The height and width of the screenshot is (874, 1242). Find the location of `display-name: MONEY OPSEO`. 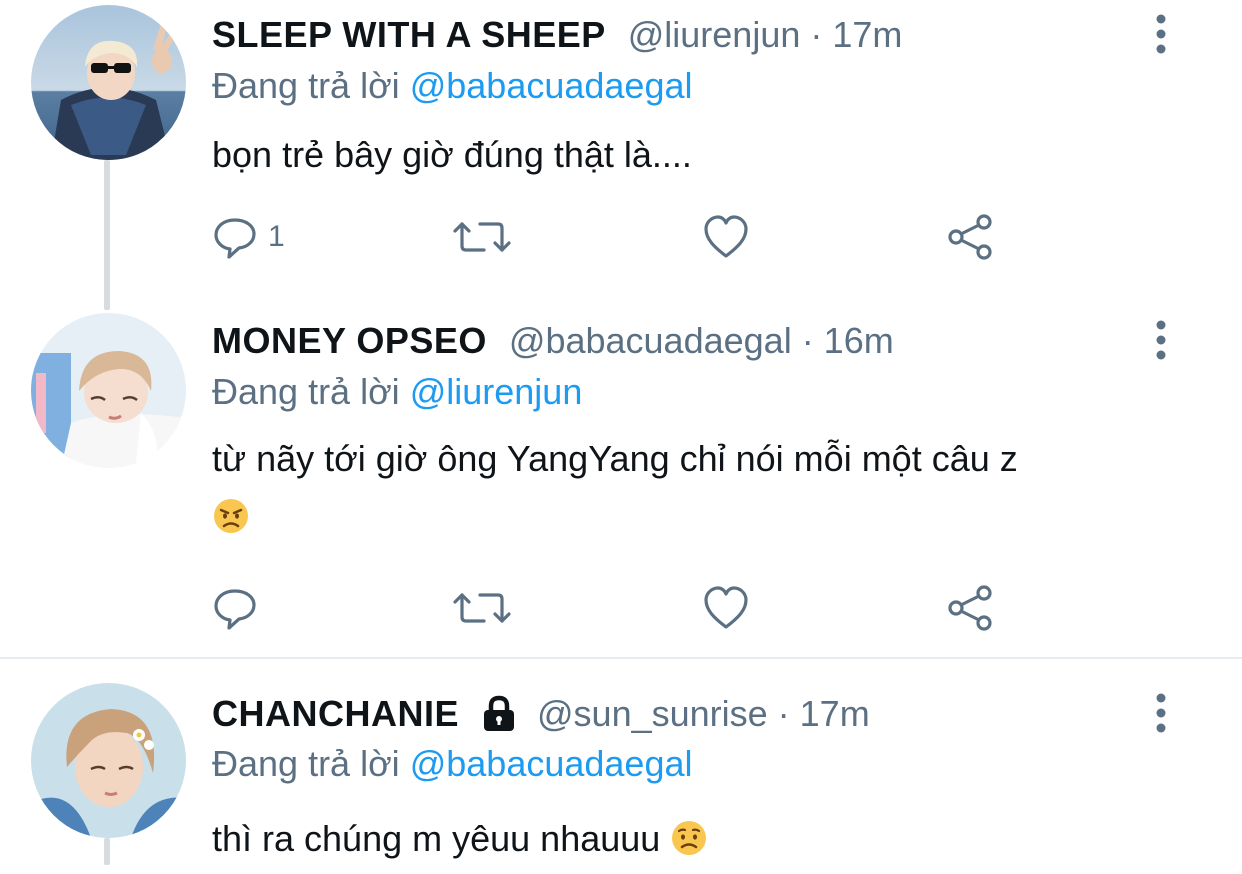

display-name: MONEY OPSEO is located at coordinates (349, 341).